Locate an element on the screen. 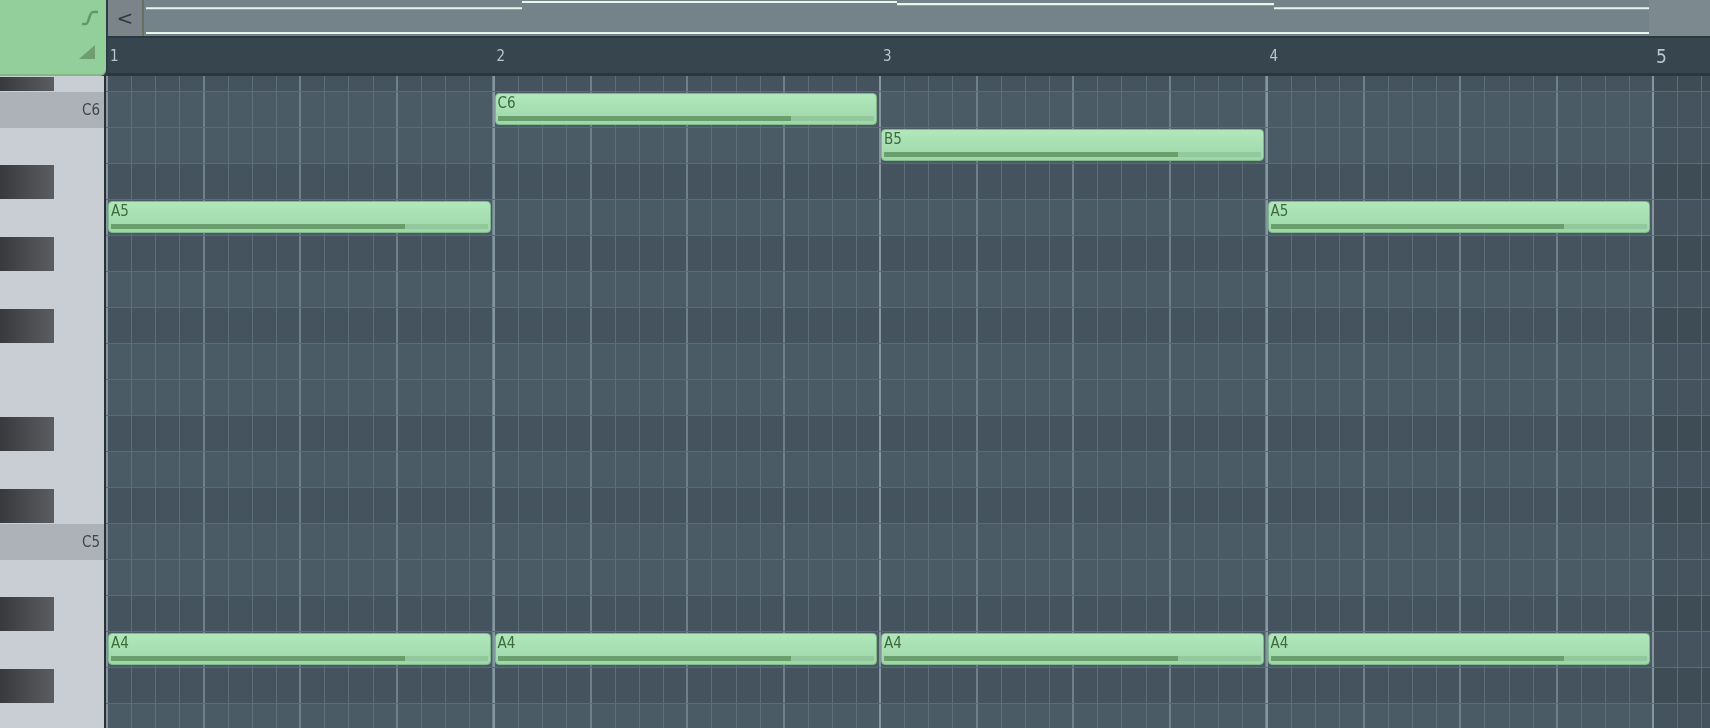  overview-end is located at coordinates (1679, 18).